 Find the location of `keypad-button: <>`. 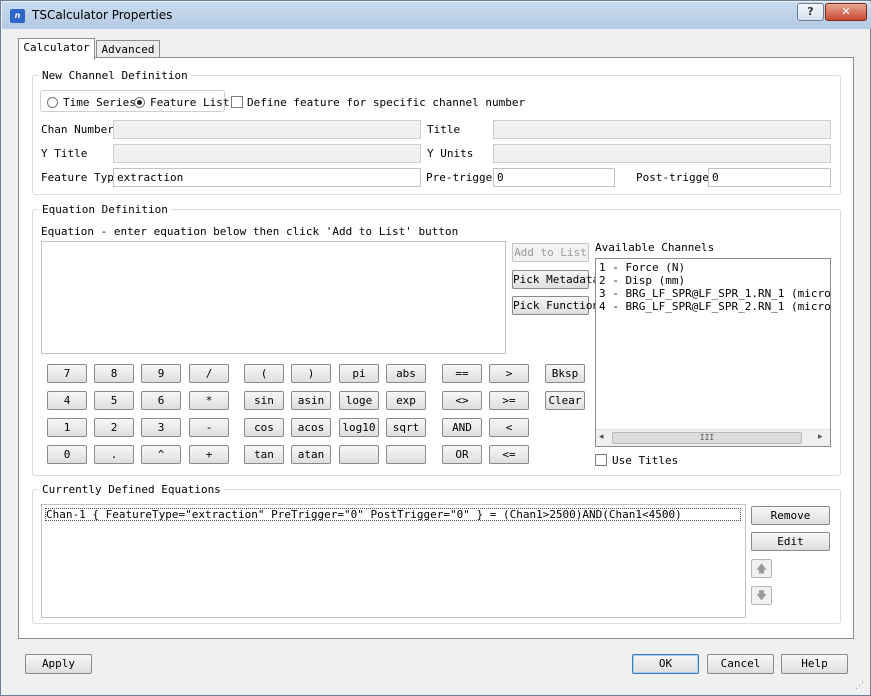

keypad-button: <> is located at coordinates (462, 400).